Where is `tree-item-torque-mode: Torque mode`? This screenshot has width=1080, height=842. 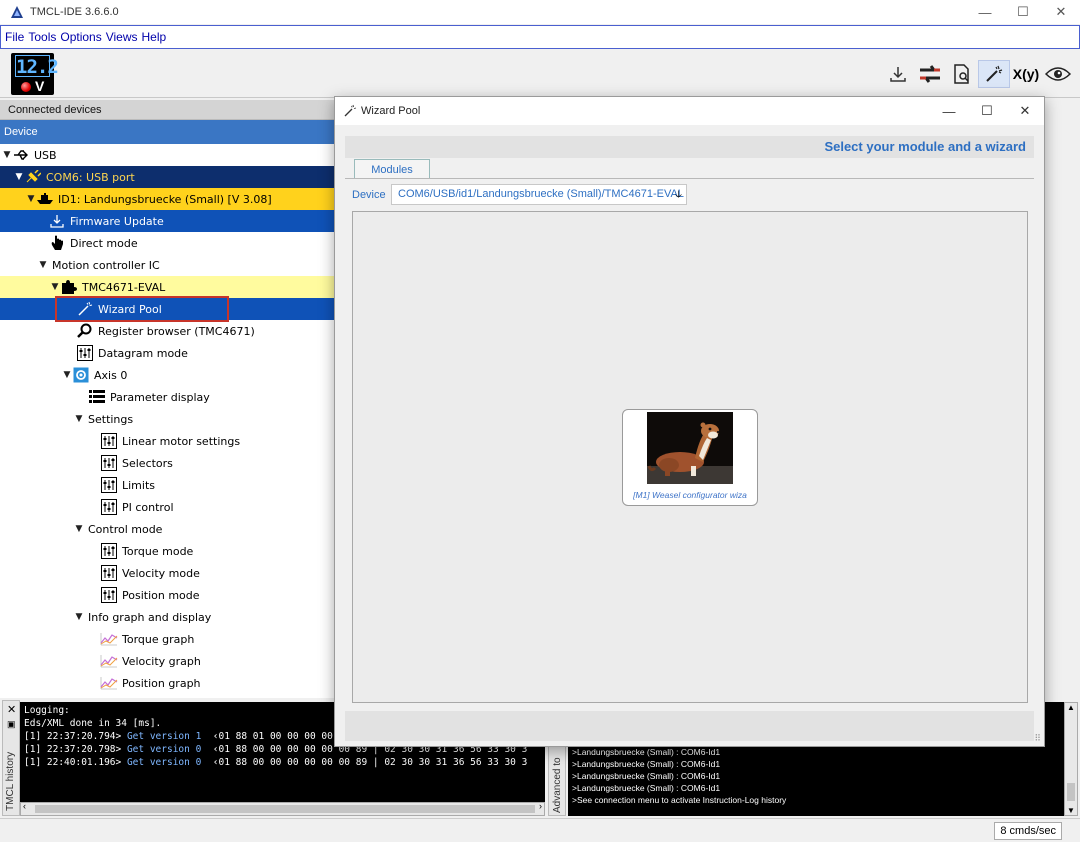 tree-item-torque-mode: Torque mode is located at coordinates (167, 551).